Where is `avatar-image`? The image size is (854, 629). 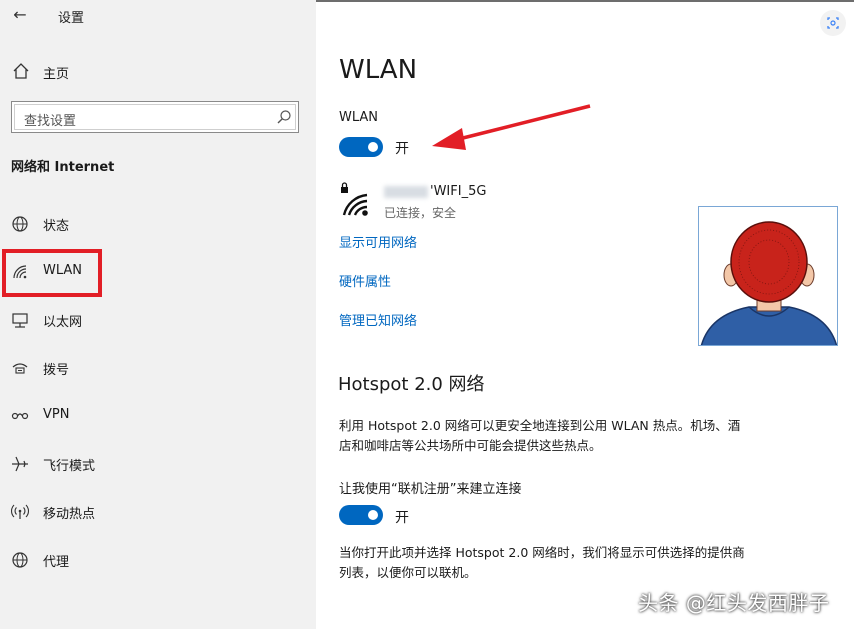
avatar-image is located at coordinates (768, 276).